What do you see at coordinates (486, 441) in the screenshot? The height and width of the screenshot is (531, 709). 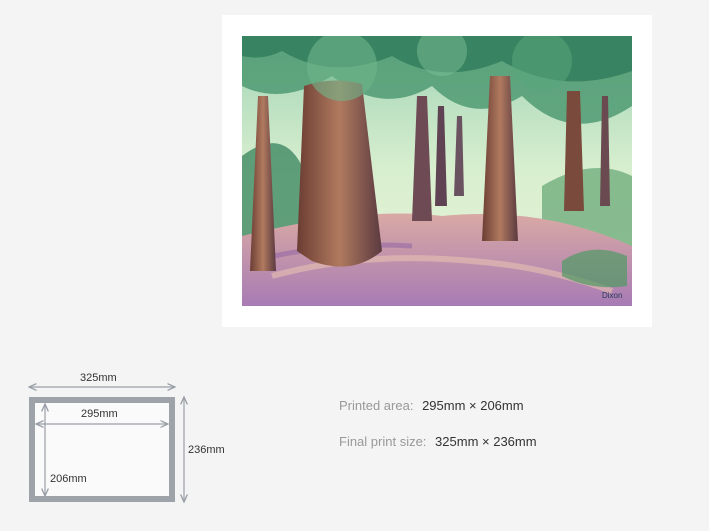 I see `final-print-size-value: 325mm × 236mm` at bounding box center [486, 441].